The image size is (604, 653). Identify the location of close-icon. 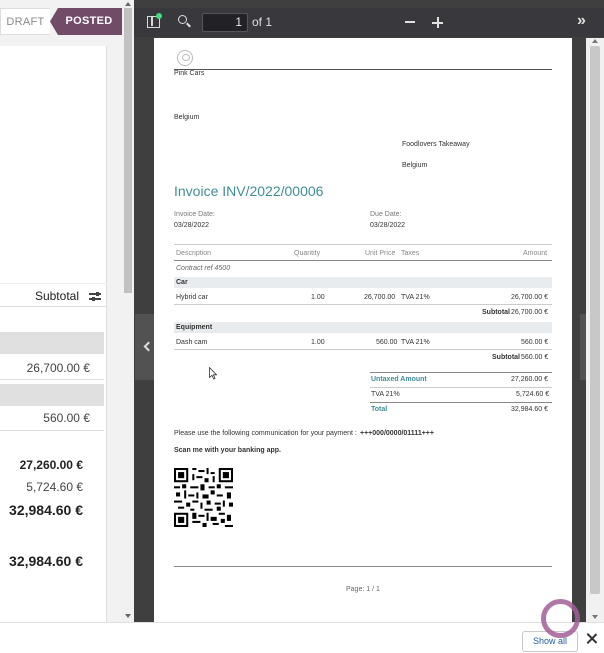
(591, 638).